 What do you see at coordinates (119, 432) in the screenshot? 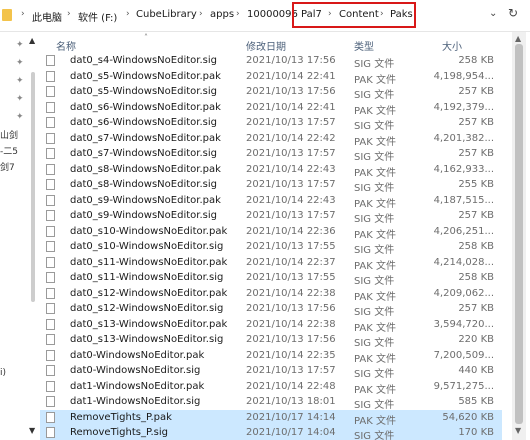
I see `file-name: RemoveTights_P.sig` at bounding box center [119, 432].